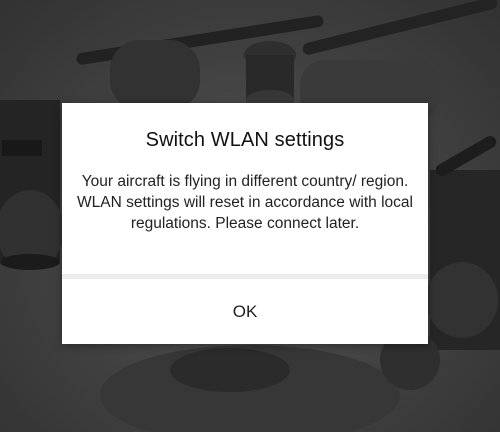 This screenshot has width=500, height=432. Describe the element at coordinates (245, 311) in the screenshot. I see `ok-button: OK` at that location.